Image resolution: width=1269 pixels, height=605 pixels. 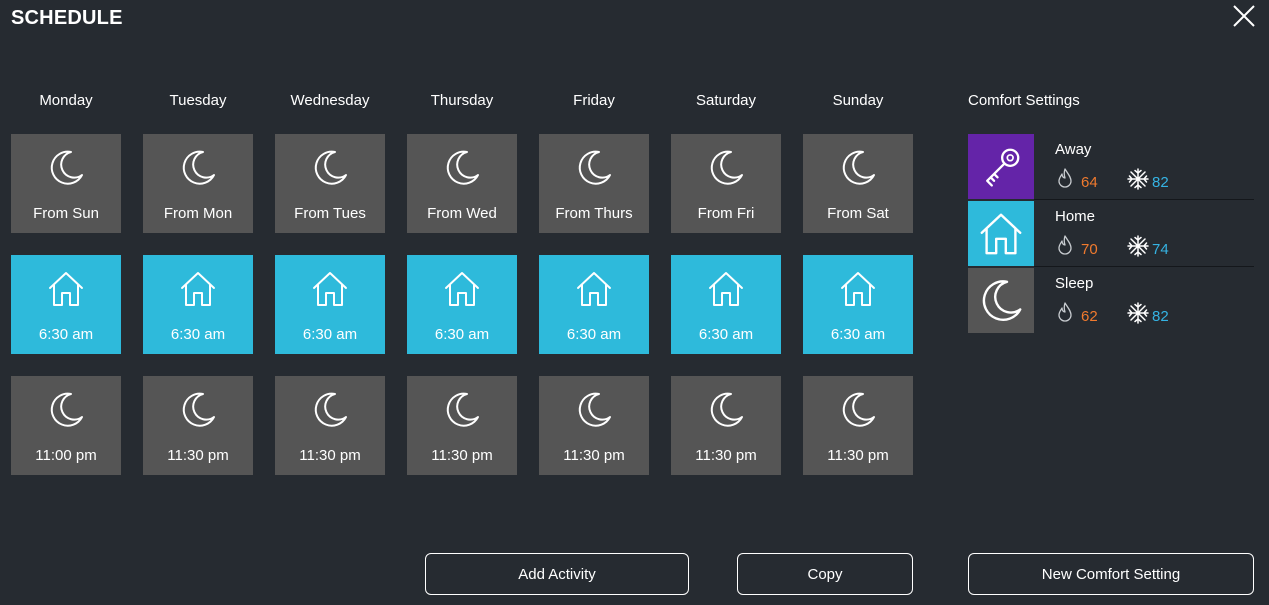 What do you see at coordinates (198, 100) in the screenshot?
I see `day-label-tuesday: Tuesday` at bounding box center [198, 100].